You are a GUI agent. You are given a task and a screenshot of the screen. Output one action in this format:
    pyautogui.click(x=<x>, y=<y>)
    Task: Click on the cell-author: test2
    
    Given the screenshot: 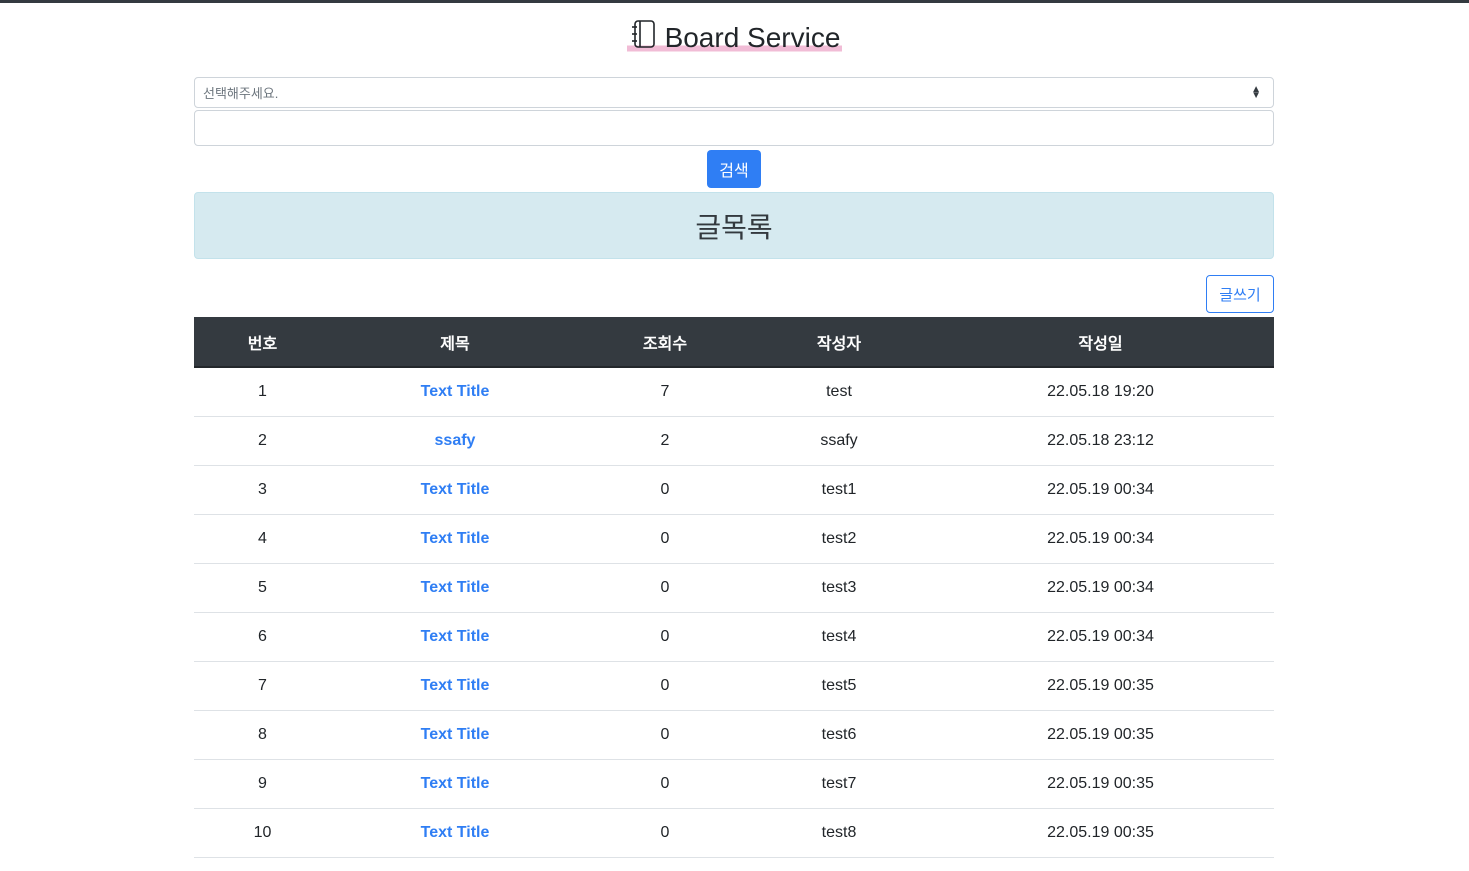 What is the action you would take?
    pyautogui.click(x=839, y=539)
    